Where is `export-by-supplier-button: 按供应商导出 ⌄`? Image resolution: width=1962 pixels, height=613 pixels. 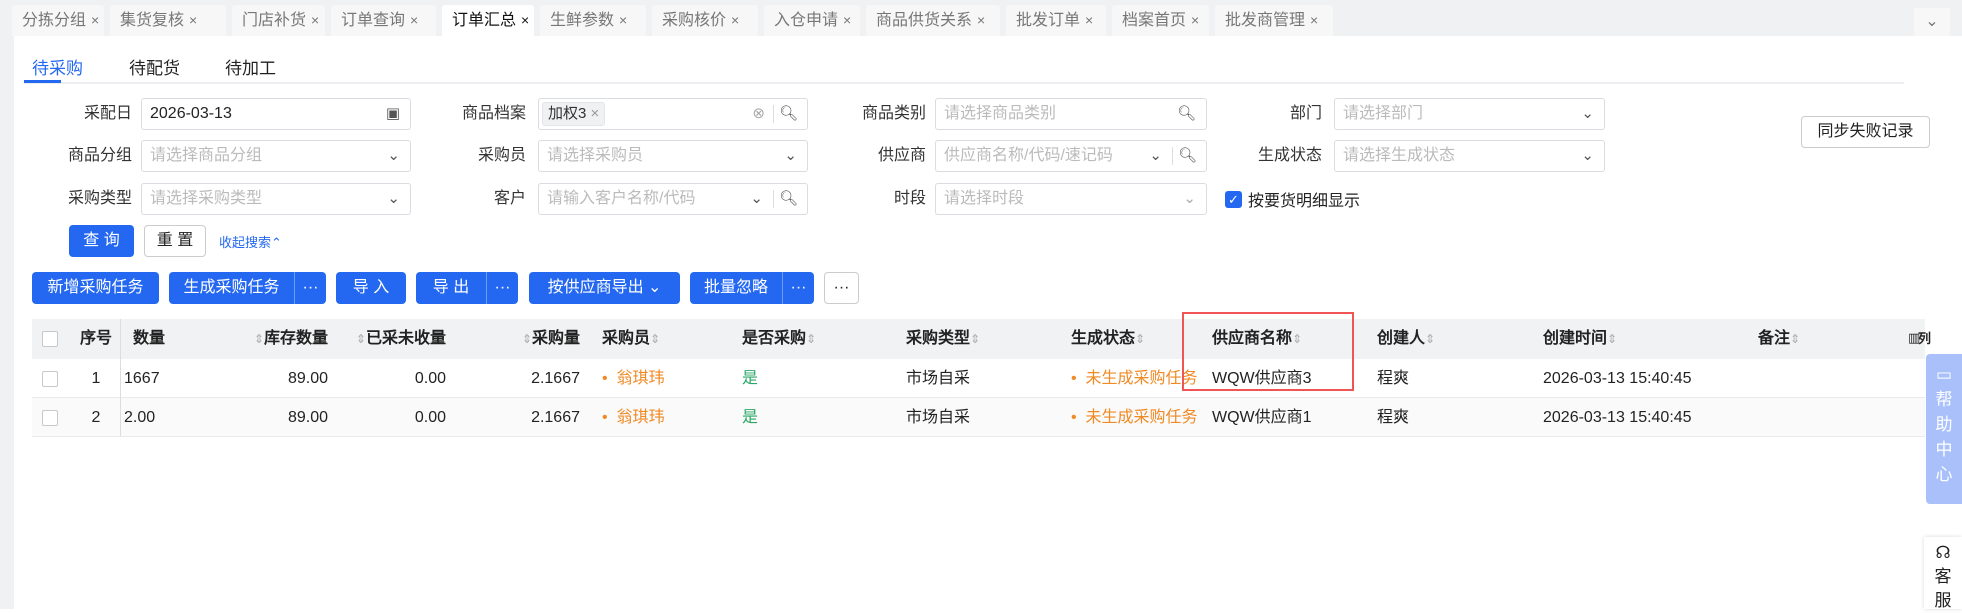 export-by-supplier-button: 按供应商导出 ⌄ is located at coordinates (604, 288).